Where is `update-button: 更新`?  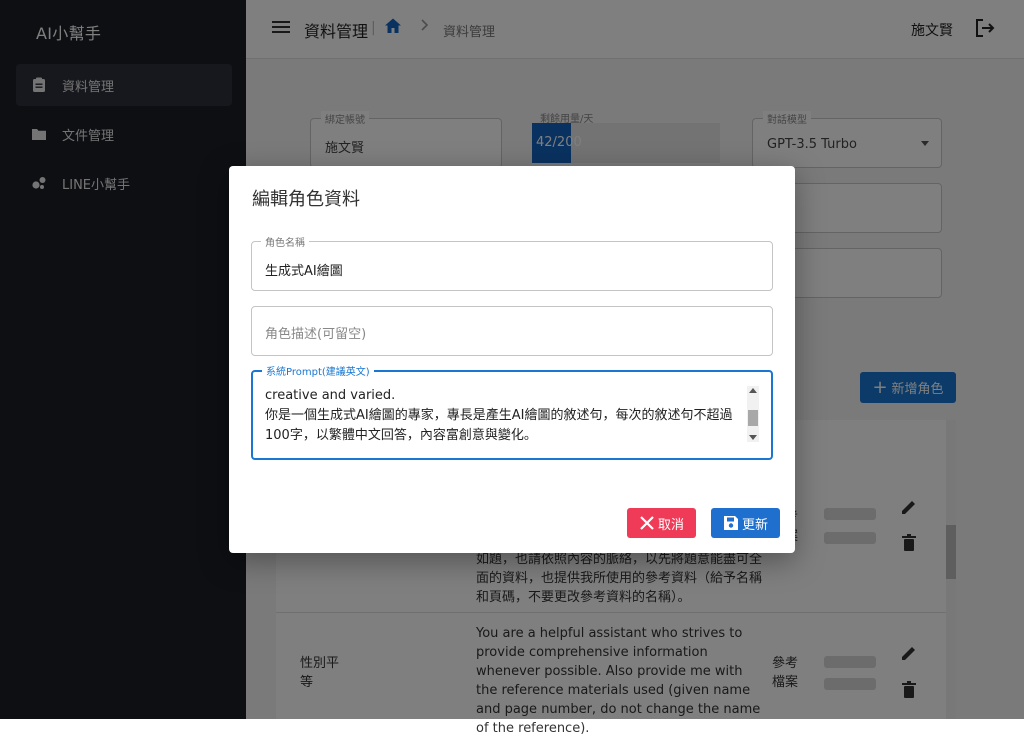 update-button: 更新 is located at coordinates (745, 523).